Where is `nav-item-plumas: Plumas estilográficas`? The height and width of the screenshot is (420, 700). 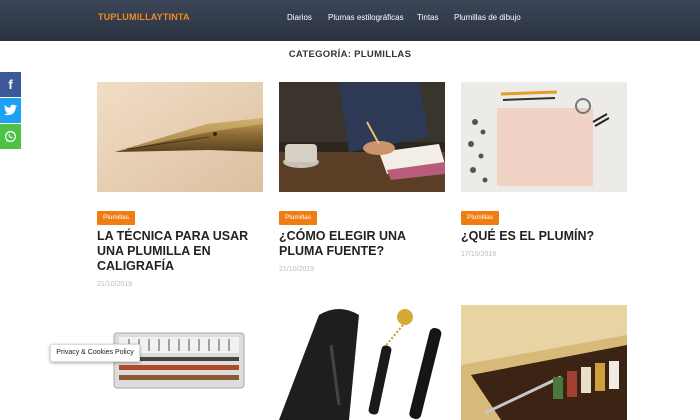 nav-item-plumas: Plumas estilográficas is located at coordinates (366, 17).